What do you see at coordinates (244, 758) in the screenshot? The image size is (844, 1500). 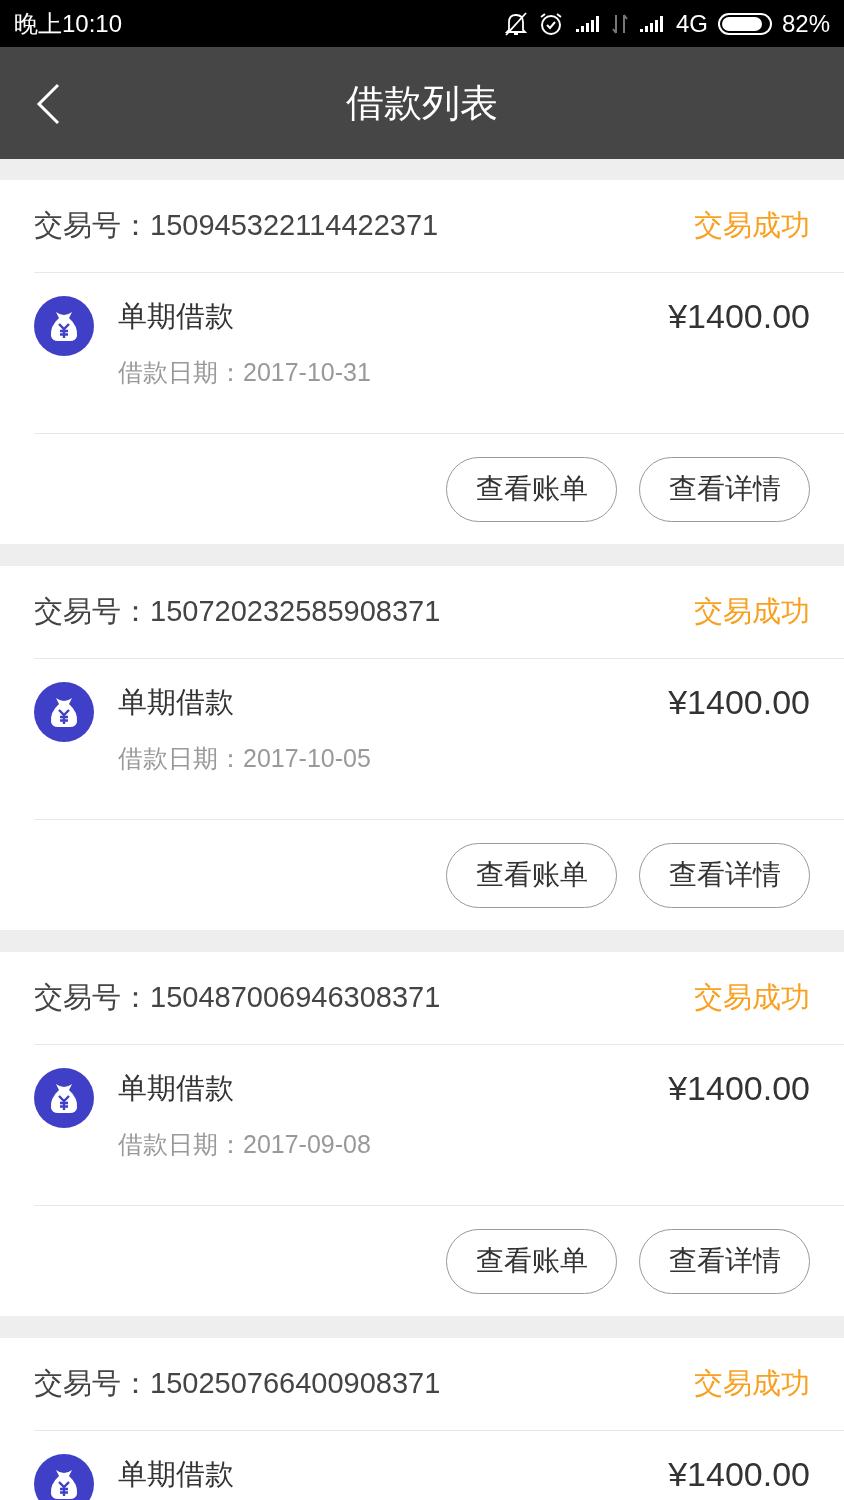 I see `loan-date: 借款日期：2017-10-05` at bounding box center [244, 758].